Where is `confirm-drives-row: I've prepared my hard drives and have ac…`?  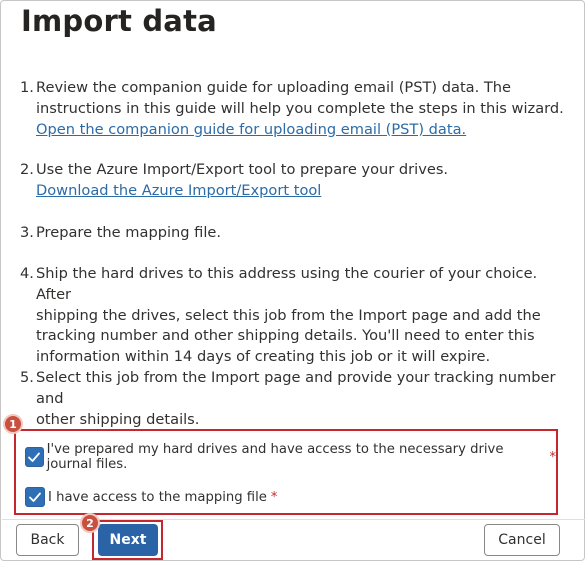
confirm-drives-row: I've prepared my hard drives and have ac… is located at coordinates (290, 457).